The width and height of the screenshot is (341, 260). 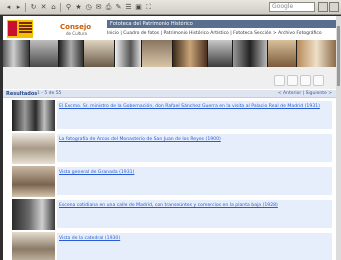 I want to click on forward-icon: ▸, so click(x=18, y=7).